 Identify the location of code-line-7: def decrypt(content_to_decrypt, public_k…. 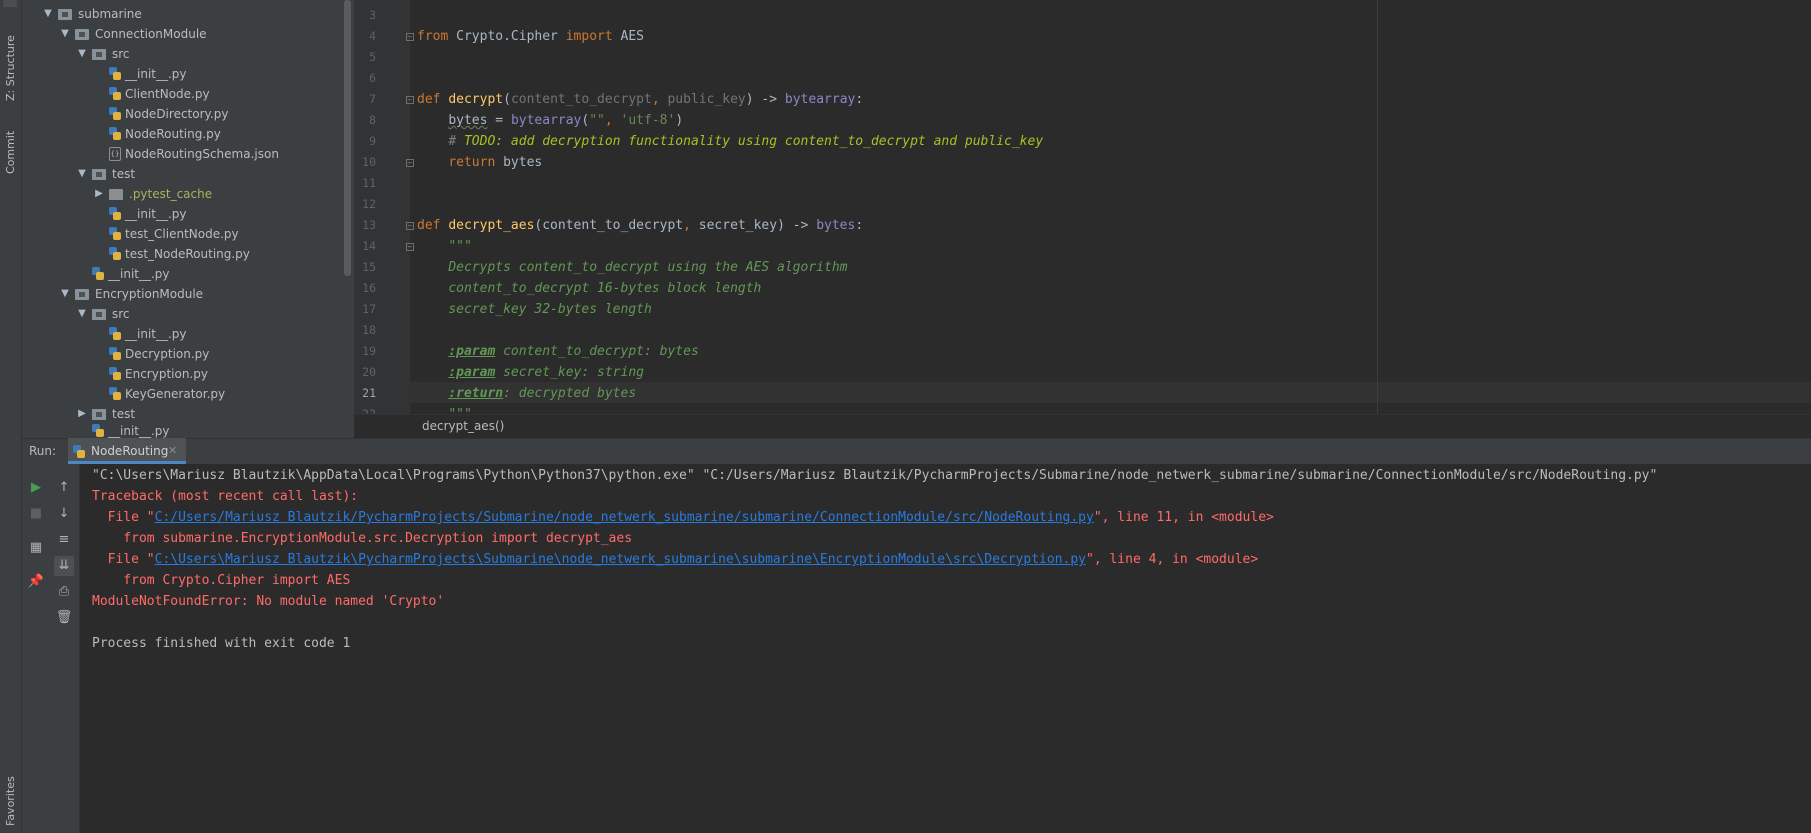
(640, 99).